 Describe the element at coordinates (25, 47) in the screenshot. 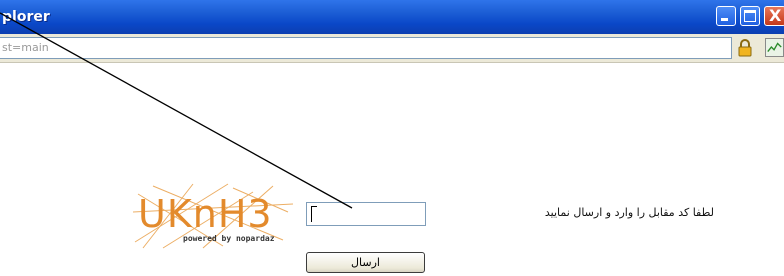

I see `address-url: st=main` at that location.